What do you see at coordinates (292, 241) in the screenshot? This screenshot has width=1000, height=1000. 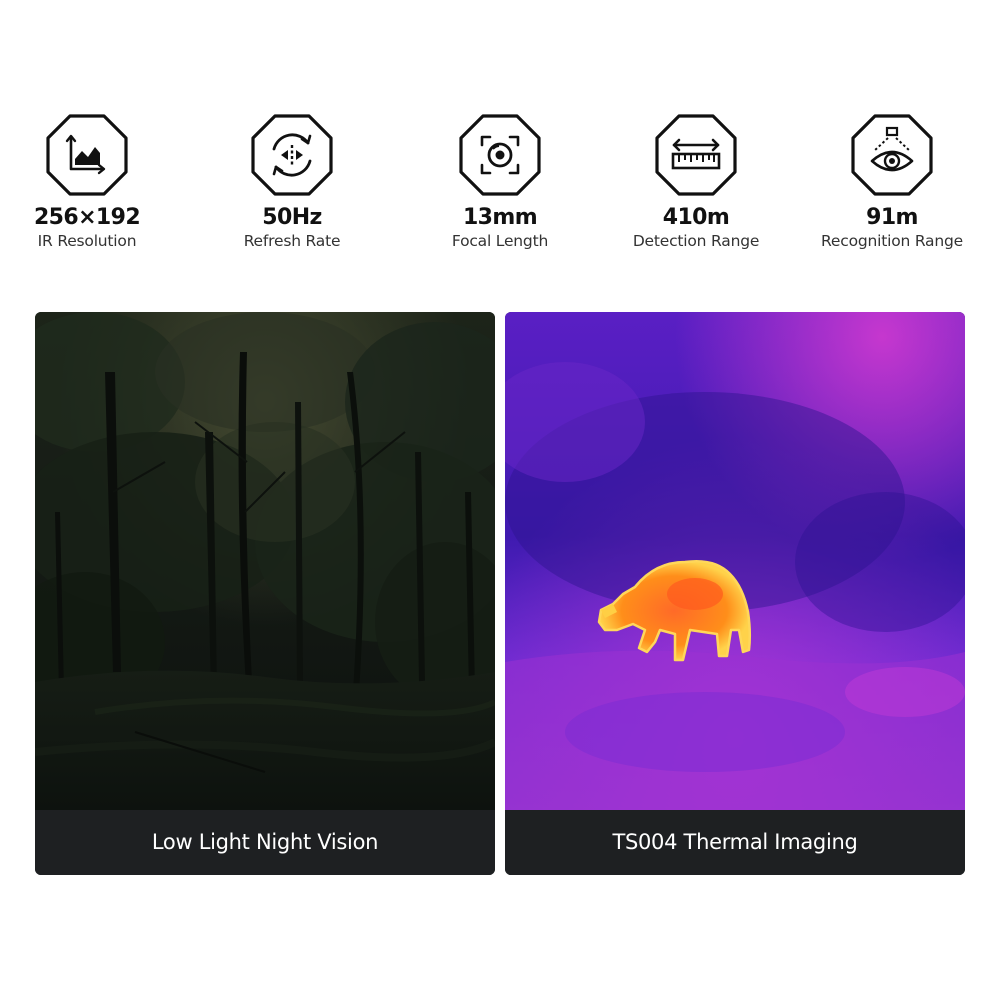 I see `spec-label: Refresh Rate` at bounding box center [292, 241].